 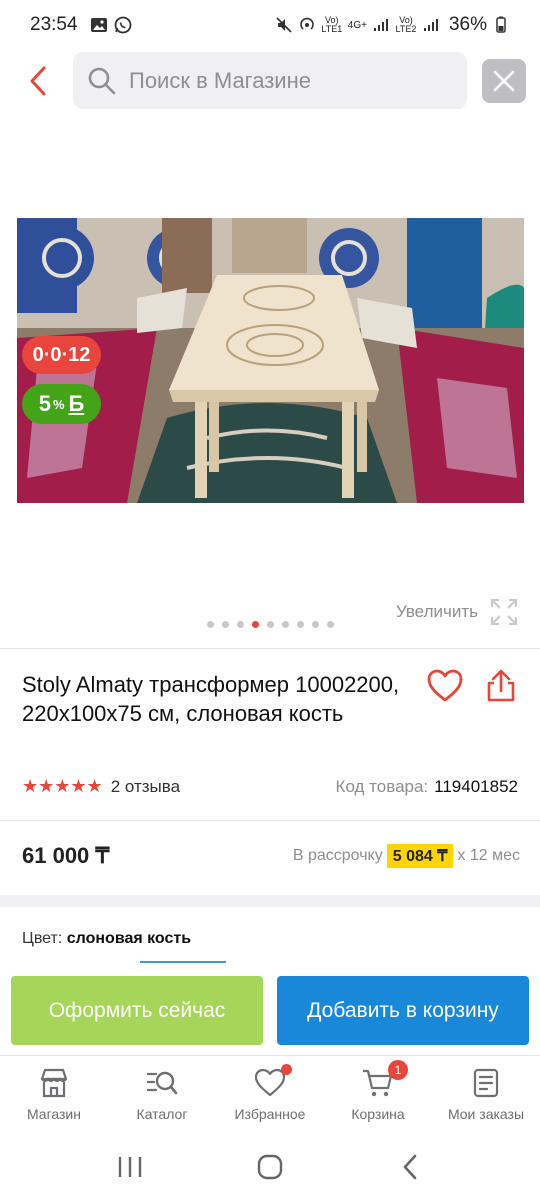 I want to click on tab-label: Избранное, so click(x=270, y=1114).